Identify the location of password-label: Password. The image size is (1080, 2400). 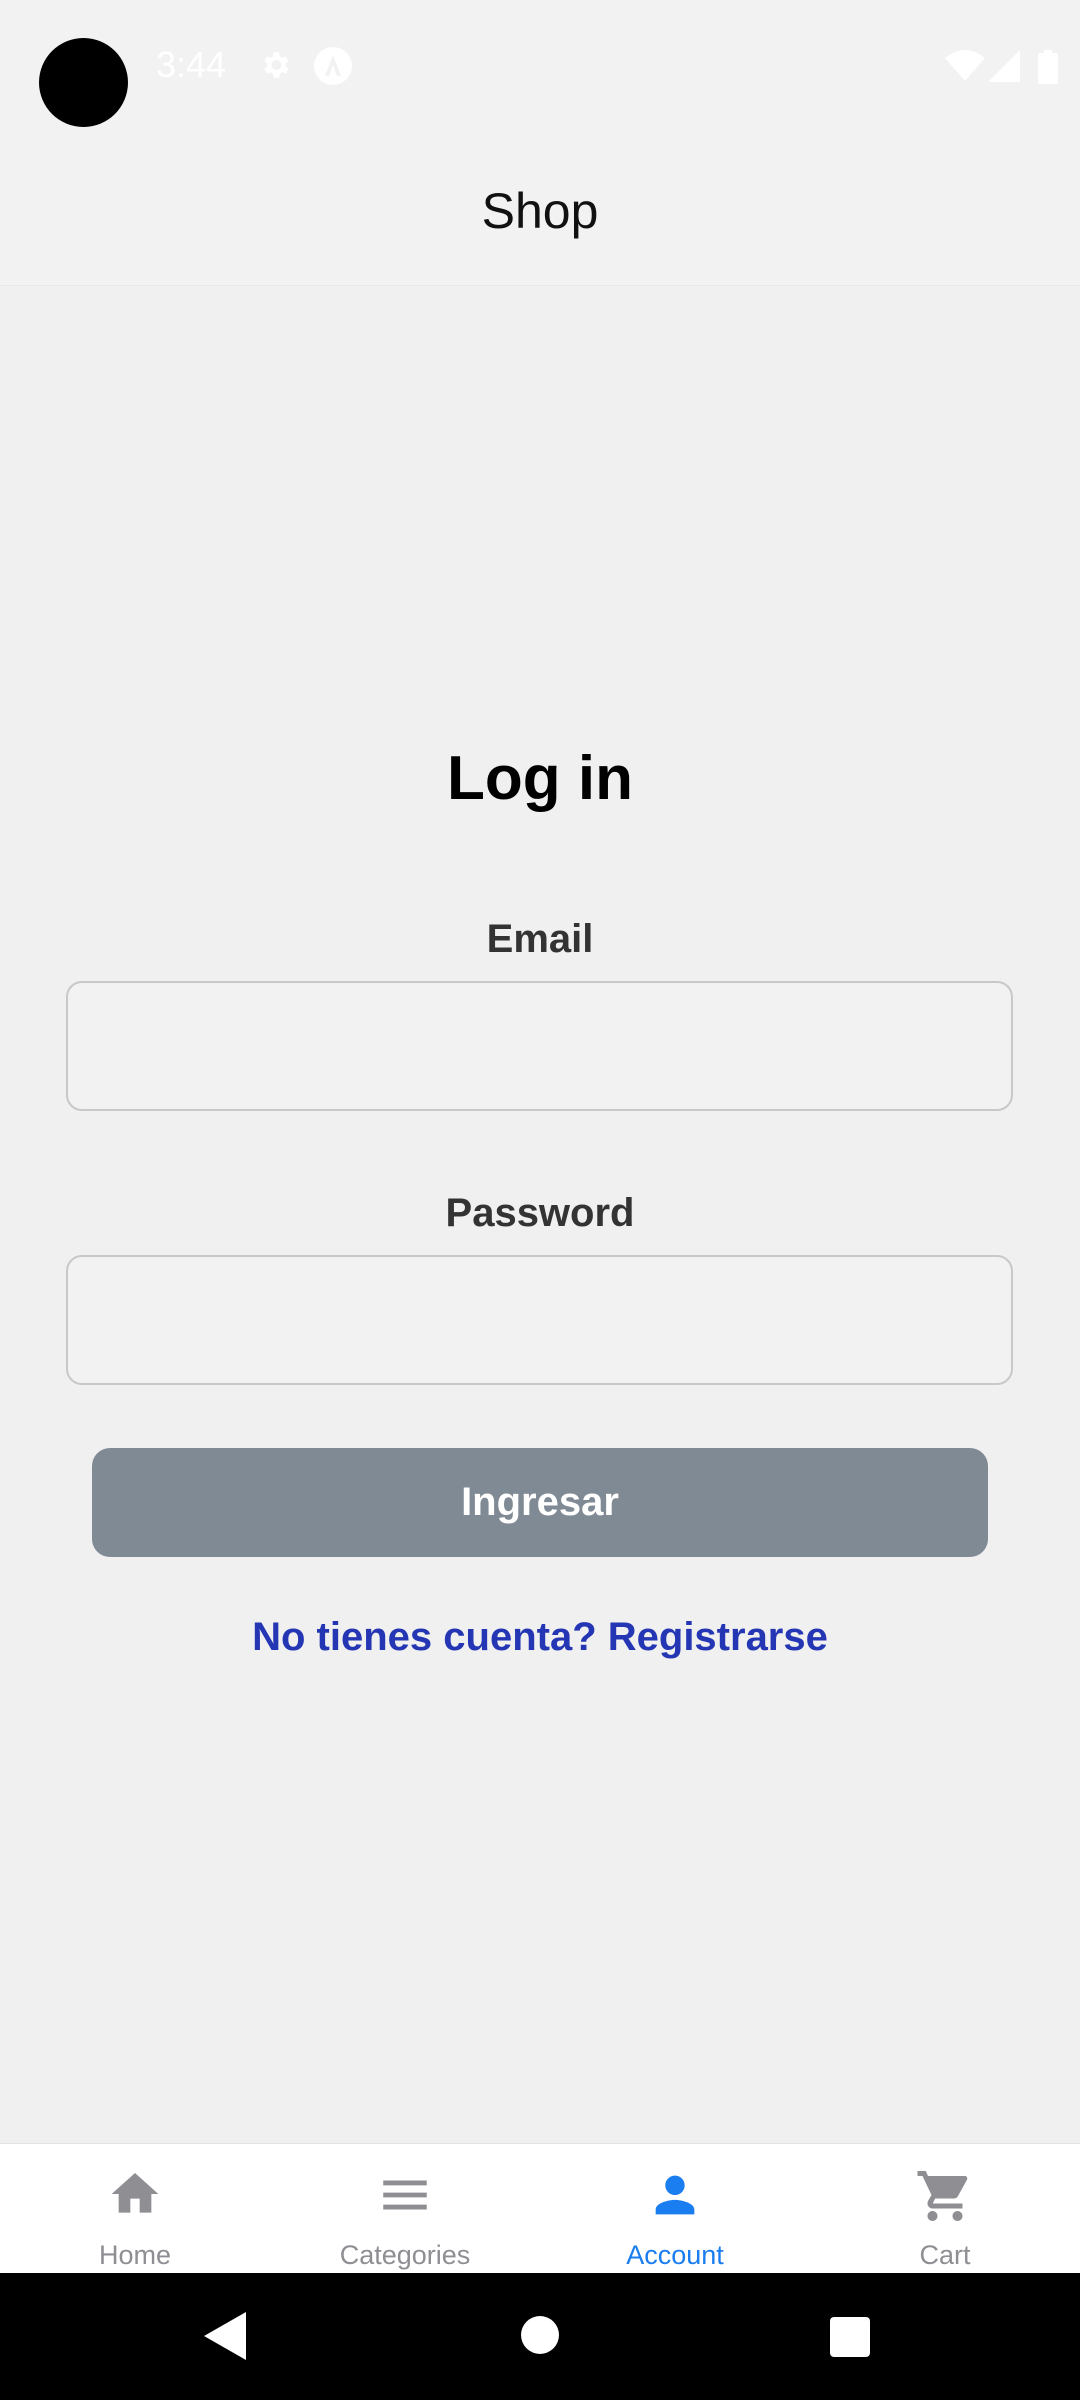
(540, 1213).